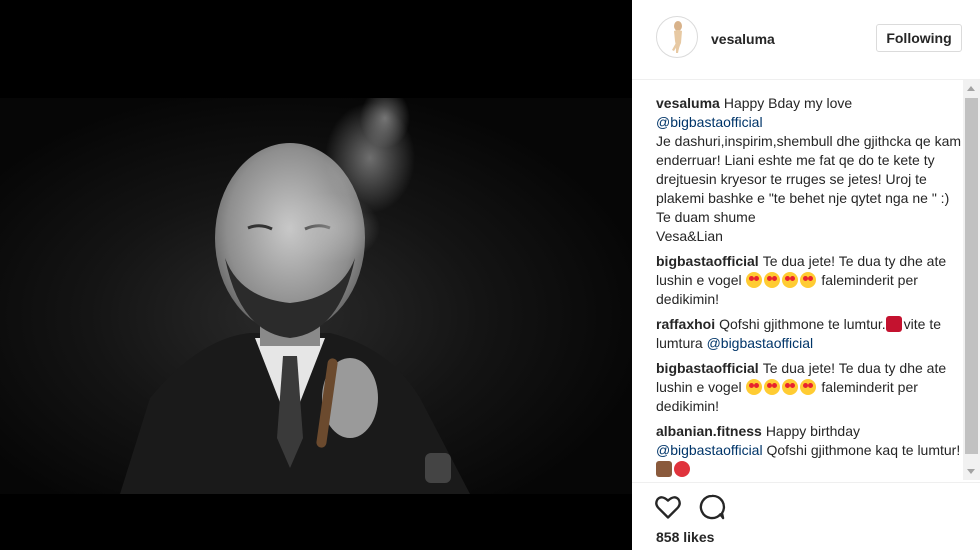 Image resolution: width=980 pixels, height=550 pixels. Describe the element at coordinates (712, 507) in the screenshot. I see `speech-bubble-icon` at that location.